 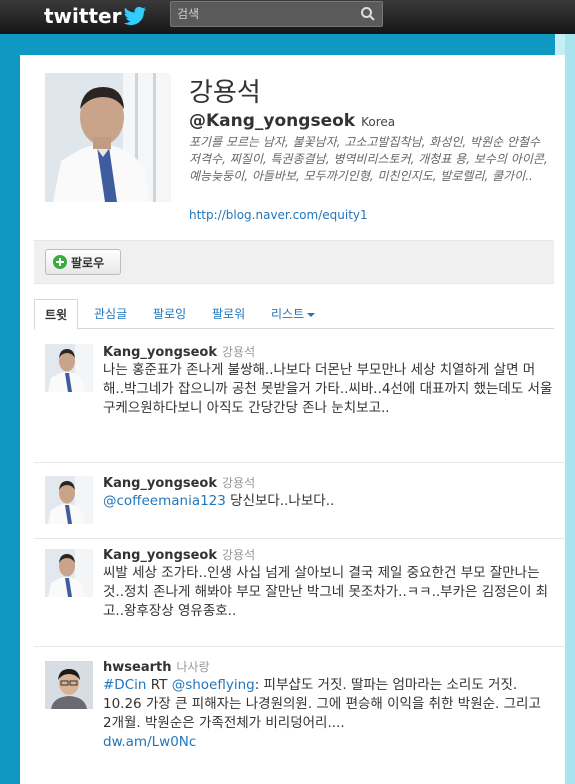 I want to click on tweet-text: @coffeemania123 당신보다..나보다.., so click(x=328, y=501).